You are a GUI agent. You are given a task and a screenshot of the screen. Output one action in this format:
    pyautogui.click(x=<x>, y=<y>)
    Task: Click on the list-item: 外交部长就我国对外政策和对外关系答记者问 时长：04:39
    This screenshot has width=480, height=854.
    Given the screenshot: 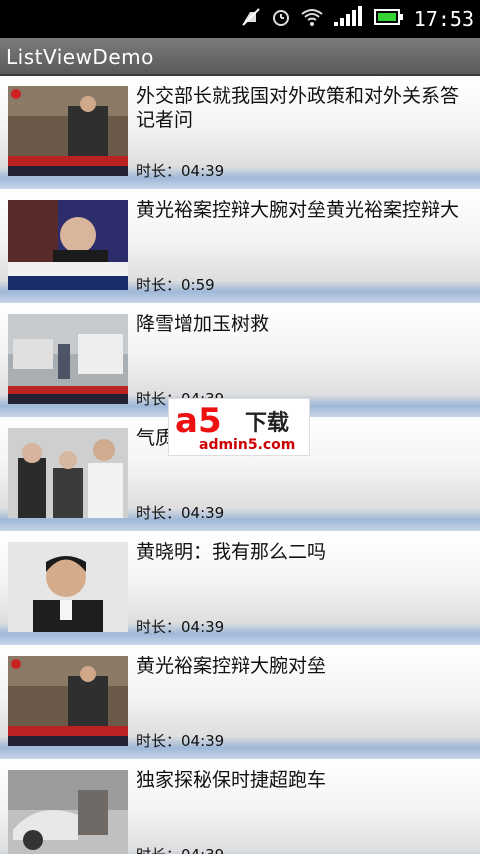 What is the action you would take?
    pyautogui.click(x=240, y=133)
    